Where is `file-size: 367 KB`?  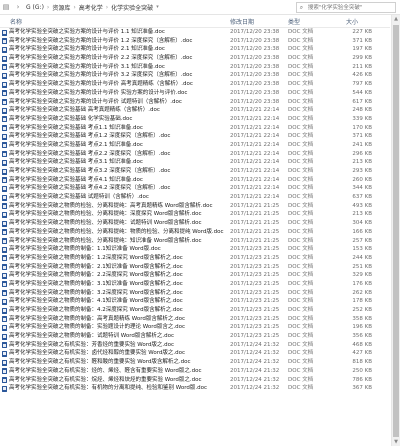 file-size: 367 KB is located at coordinates (362, 388).